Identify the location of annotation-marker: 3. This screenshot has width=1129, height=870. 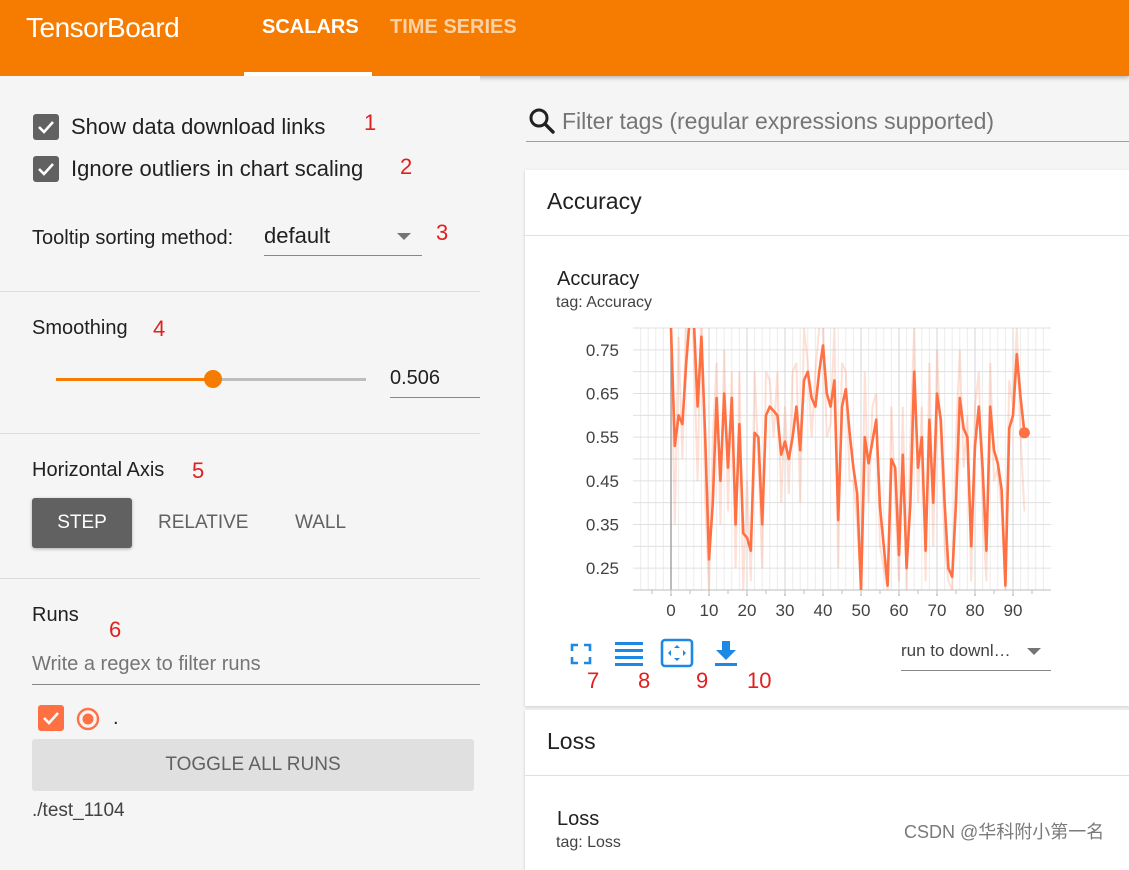
(442, 232).